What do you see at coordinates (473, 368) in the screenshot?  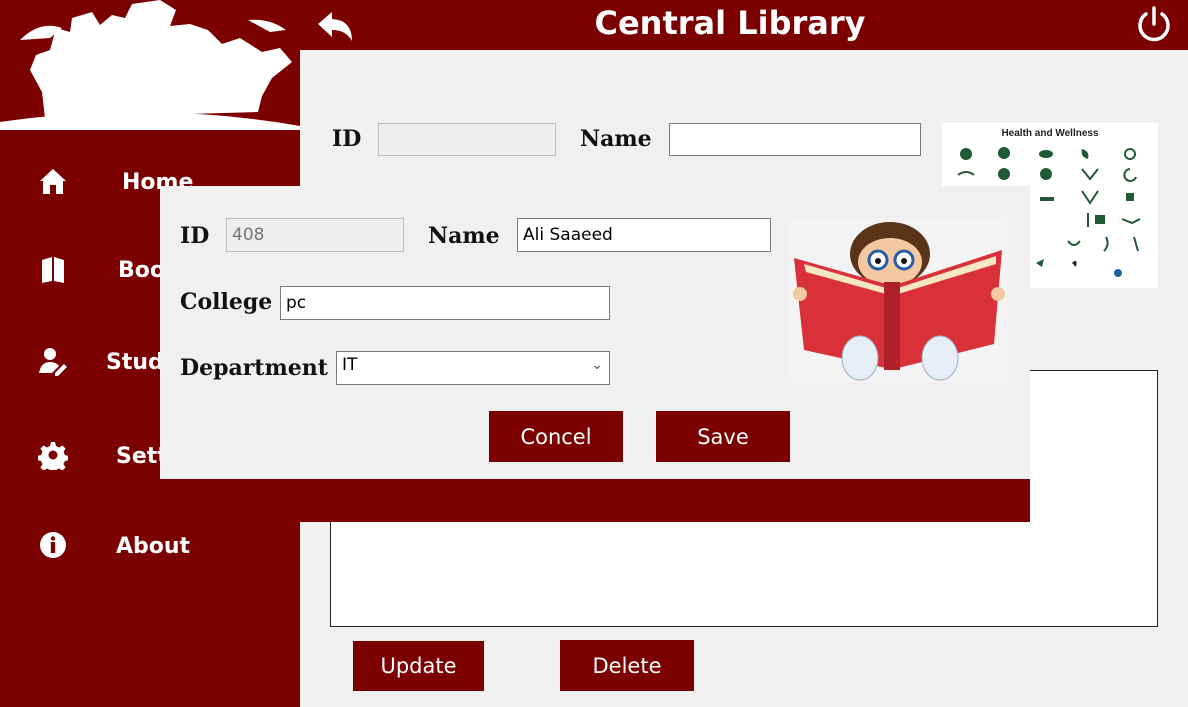 I see `department-select: IT ⌄` at bounding box center [473, 368].